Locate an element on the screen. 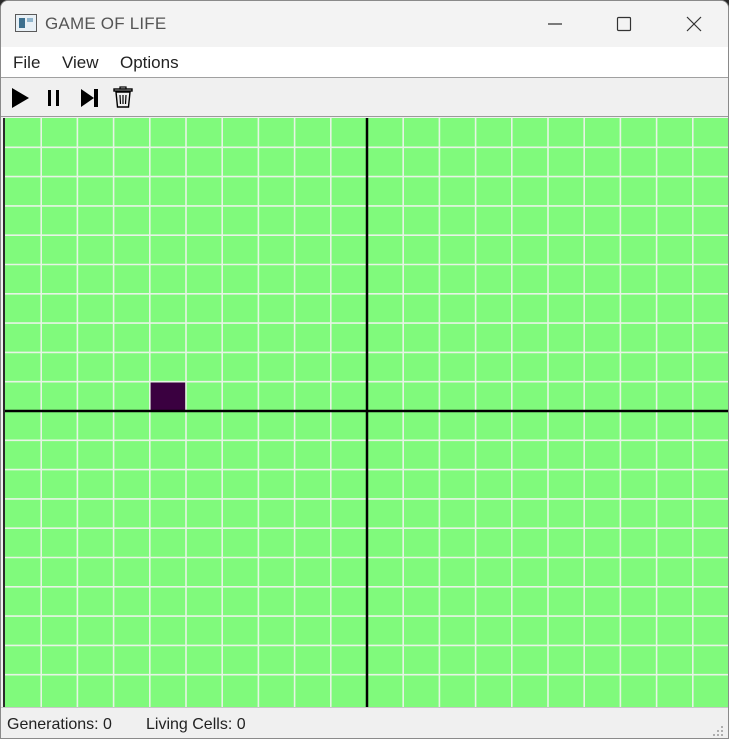 The image size is (729, 739). pause-button is located at coordinates (55, 98).